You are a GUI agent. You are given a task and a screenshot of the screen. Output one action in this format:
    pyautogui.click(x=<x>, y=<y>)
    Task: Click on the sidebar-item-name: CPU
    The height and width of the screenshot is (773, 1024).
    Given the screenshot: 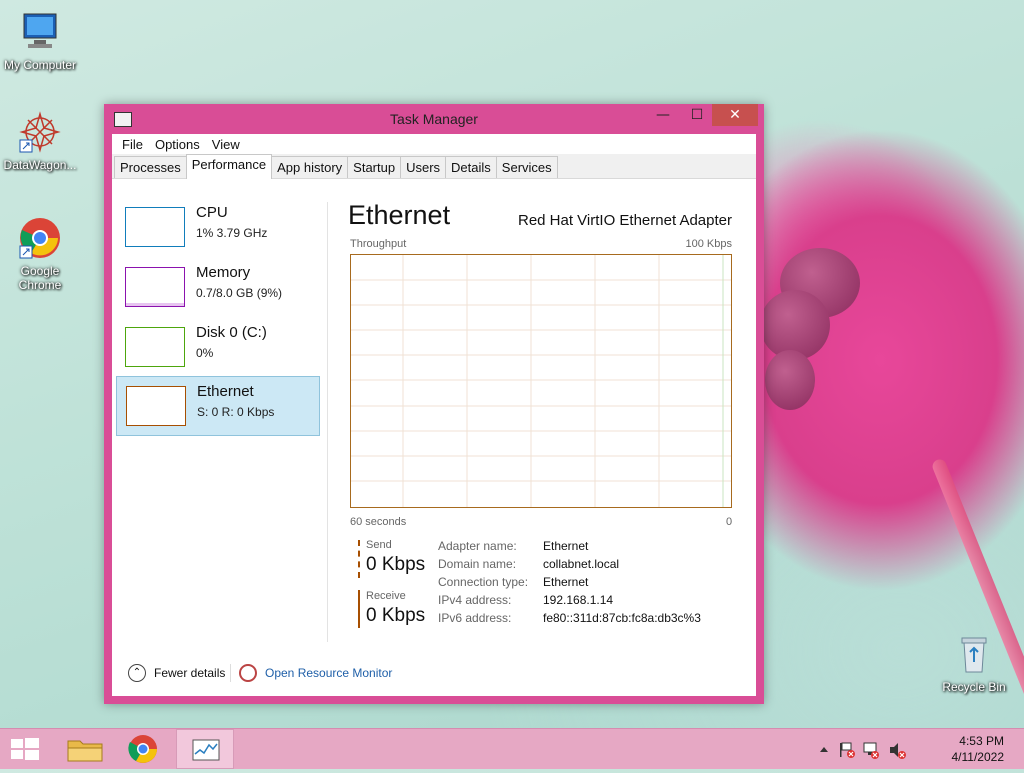 What is the action you would take?
    pyautogui.click(x=212, y=212)
    